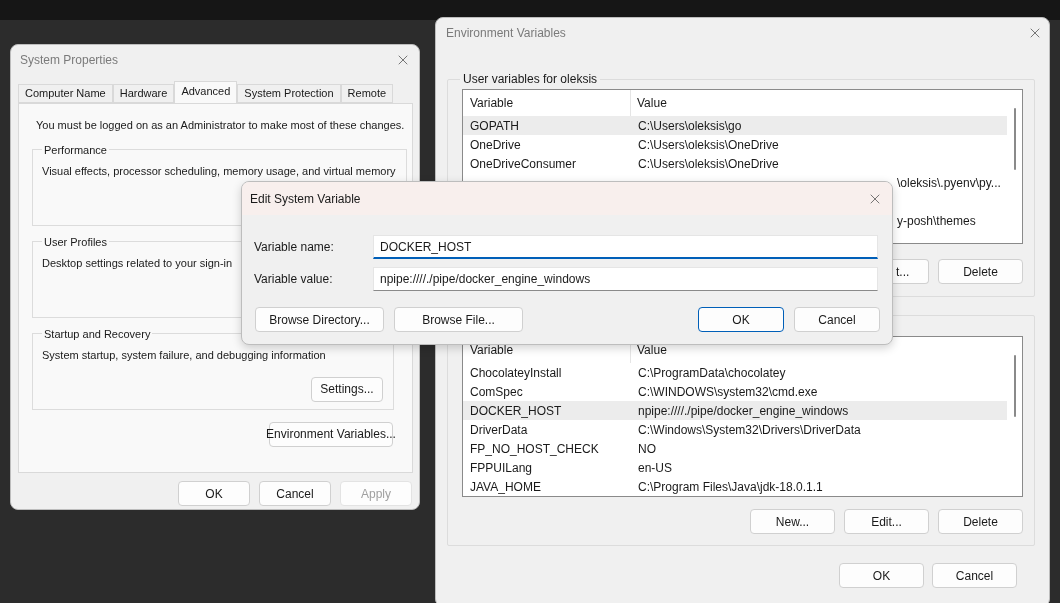 Image resolution: width=1060 pixels, height=603 pixels. Describe the element at coordinates (749, 430) in the screenshot. I see `variable-value: C:\Windows\System32\Drivers\DriverData` at that location.